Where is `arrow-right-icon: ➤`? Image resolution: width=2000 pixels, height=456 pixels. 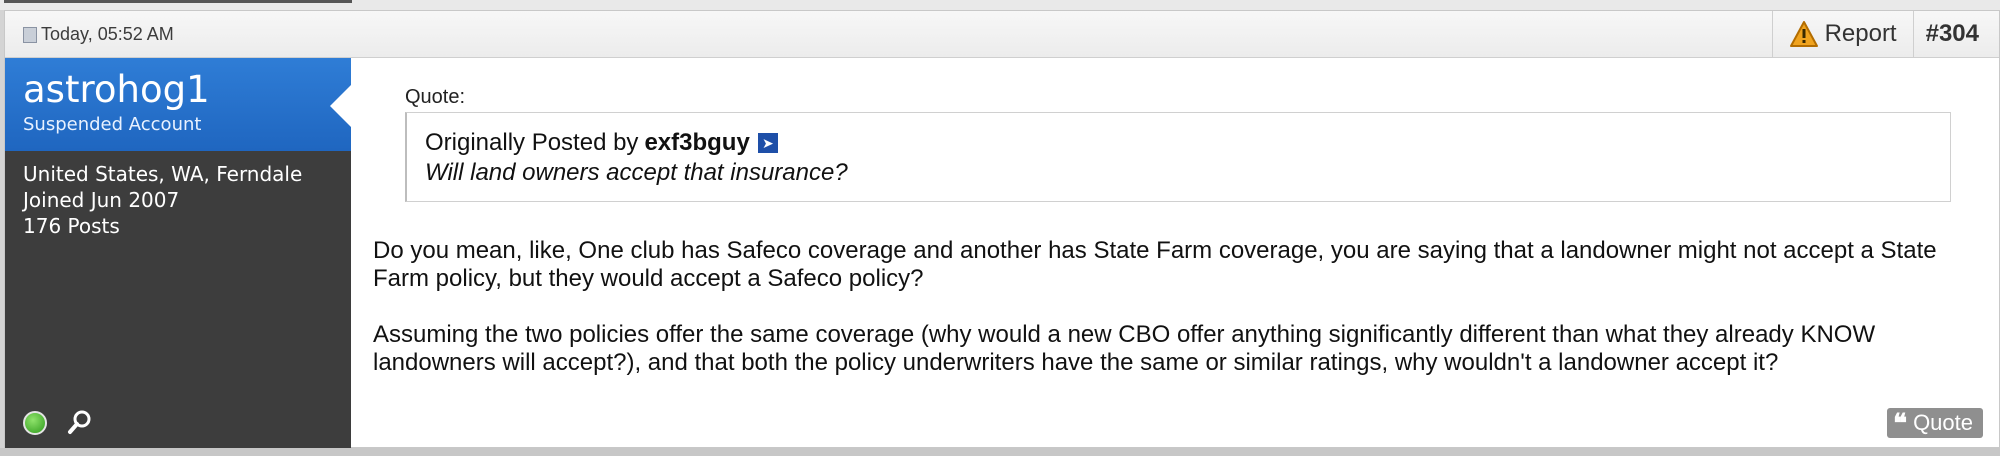
arrow-right-icon: ➤ is located at coordinates (767, 143).